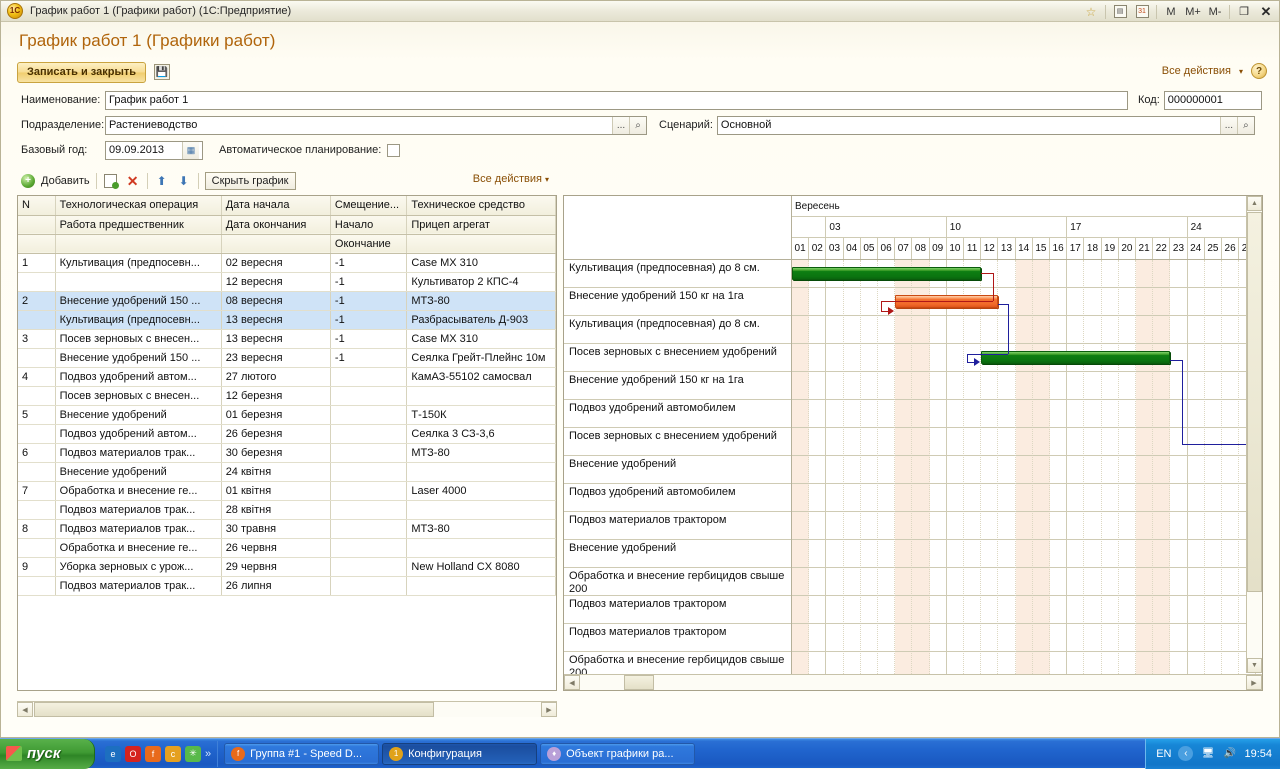 The height and width of the screenshot is (769, 1280). I want to click on cell-date: 29 червня, so click(276, 567).